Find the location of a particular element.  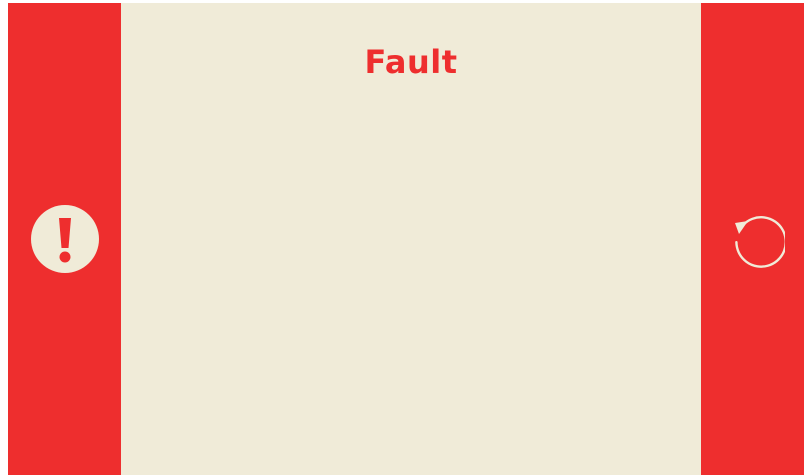

fault-exclamation-icon is located at coordinates (64, 239).